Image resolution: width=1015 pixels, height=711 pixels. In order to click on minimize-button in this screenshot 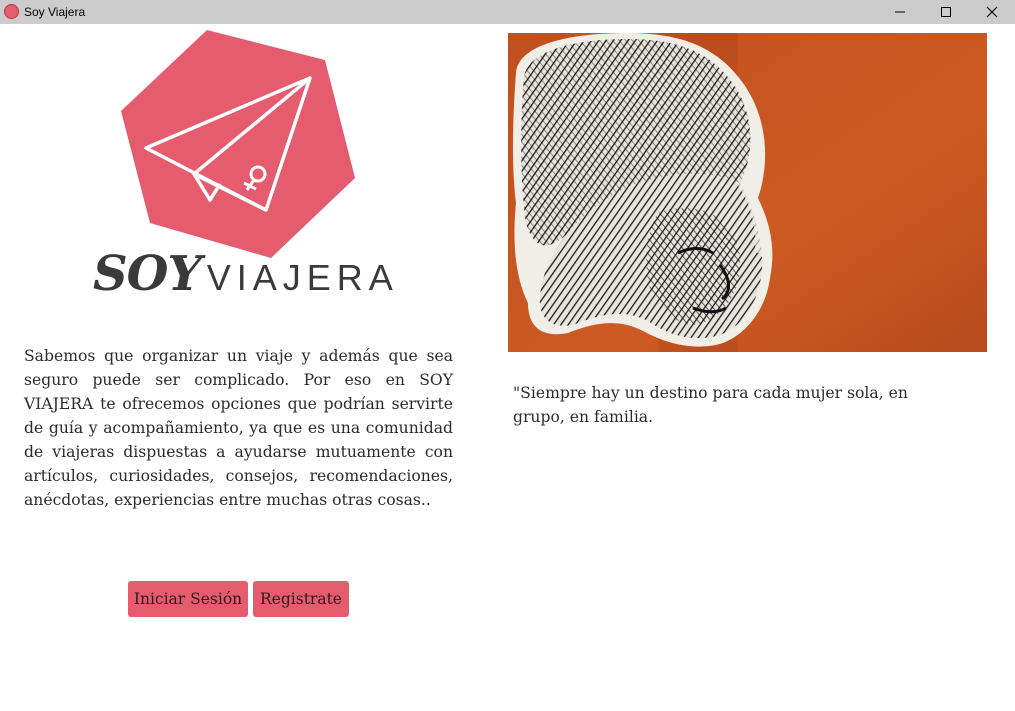, I will do `click(901, 12)`.